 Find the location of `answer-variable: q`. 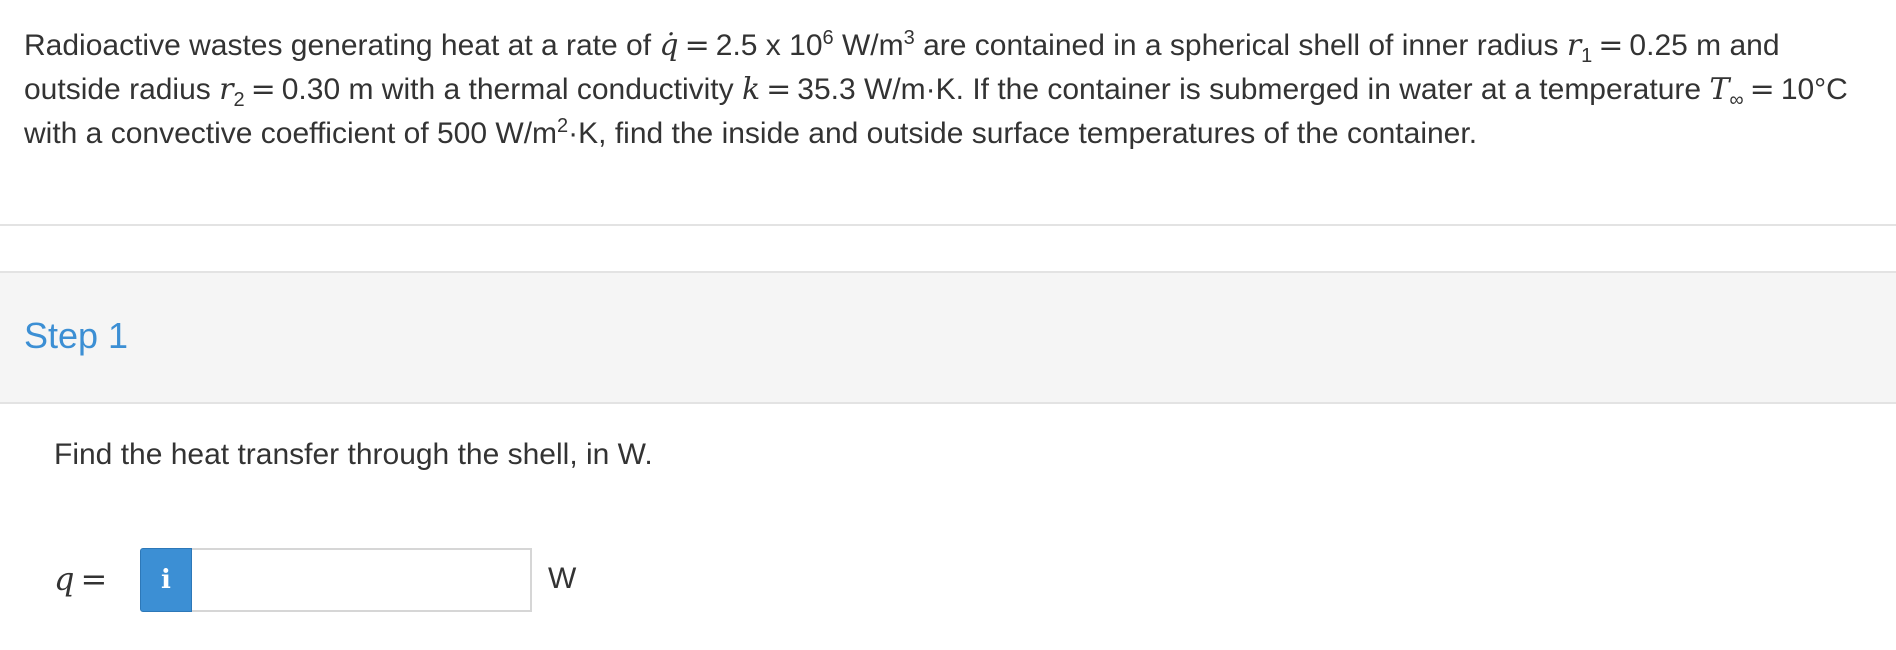

answer-variable: q is located at coordinates (64, 579).